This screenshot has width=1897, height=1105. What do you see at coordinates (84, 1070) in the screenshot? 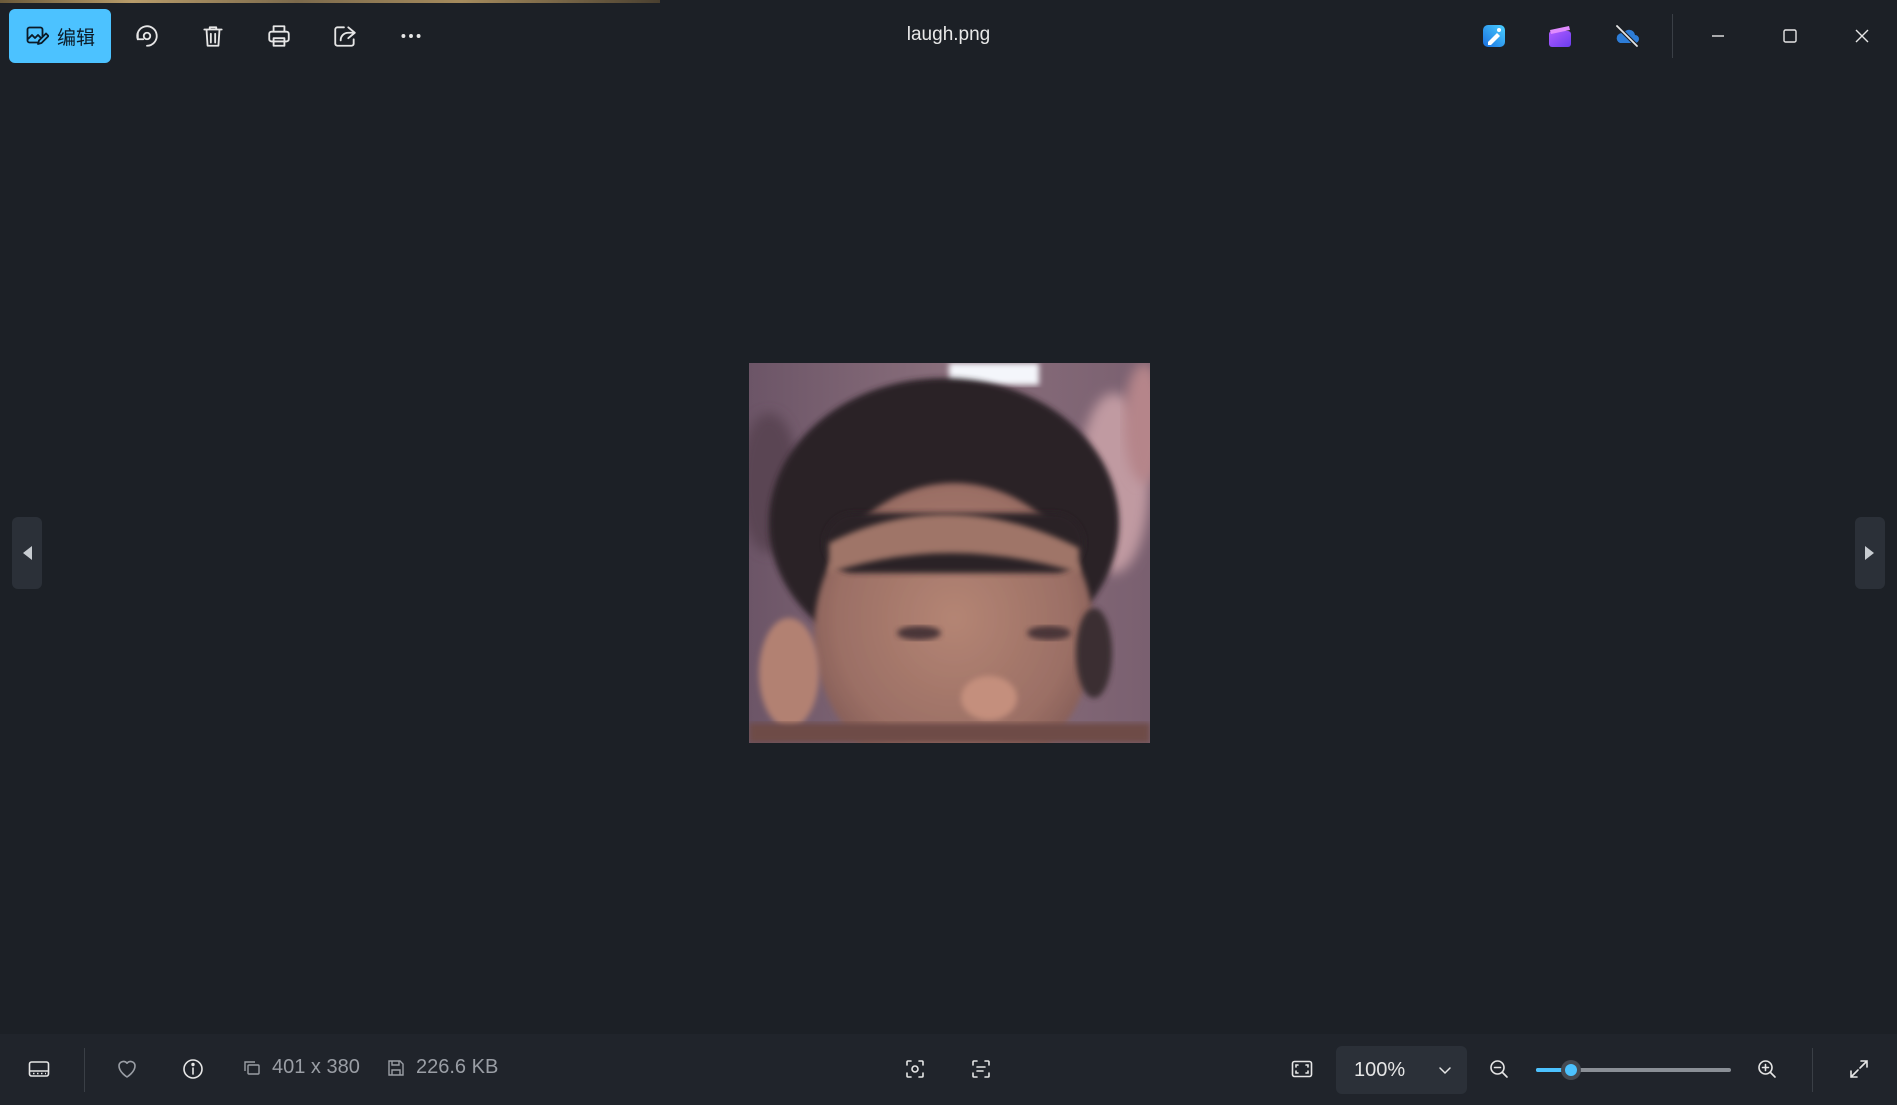
I see `status-bar-divider` at bounding box center [84, 1070].